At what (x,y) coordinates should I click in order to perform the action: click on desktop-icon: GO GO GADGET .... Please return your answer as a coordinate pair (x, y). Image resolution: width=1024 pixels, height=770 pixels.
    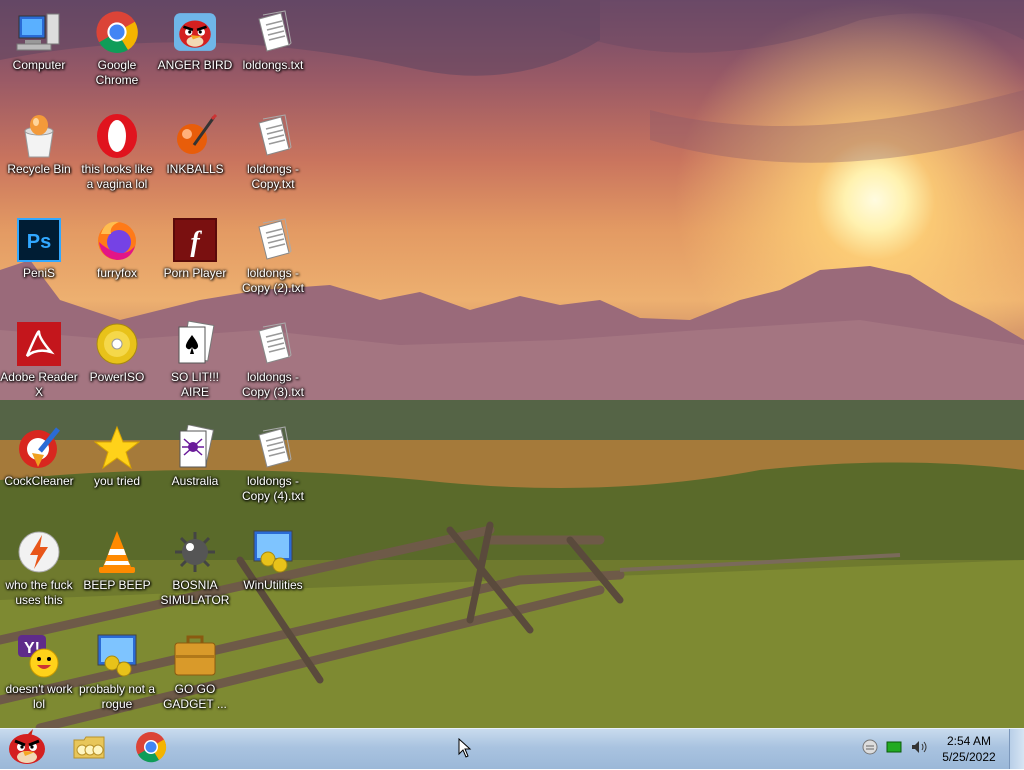
    Looking at the image, I should click on (195, 672).